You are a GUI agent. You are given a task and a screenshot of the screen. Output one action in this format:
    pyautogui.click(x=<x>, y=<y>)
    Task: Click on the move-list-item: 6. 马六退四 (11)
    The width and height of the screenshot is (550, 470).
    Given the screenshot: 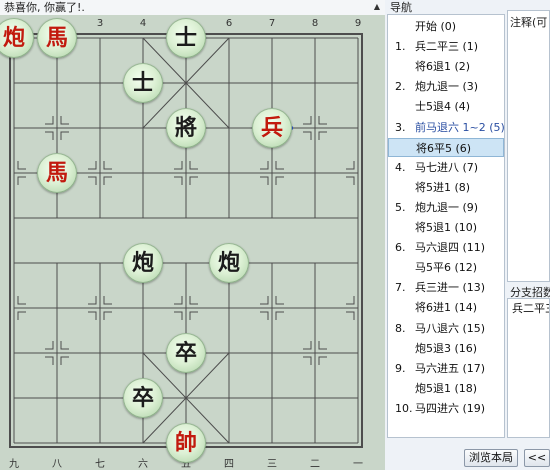 What is the action you would take?
    pyautogui.click(x=446, y=247)
    